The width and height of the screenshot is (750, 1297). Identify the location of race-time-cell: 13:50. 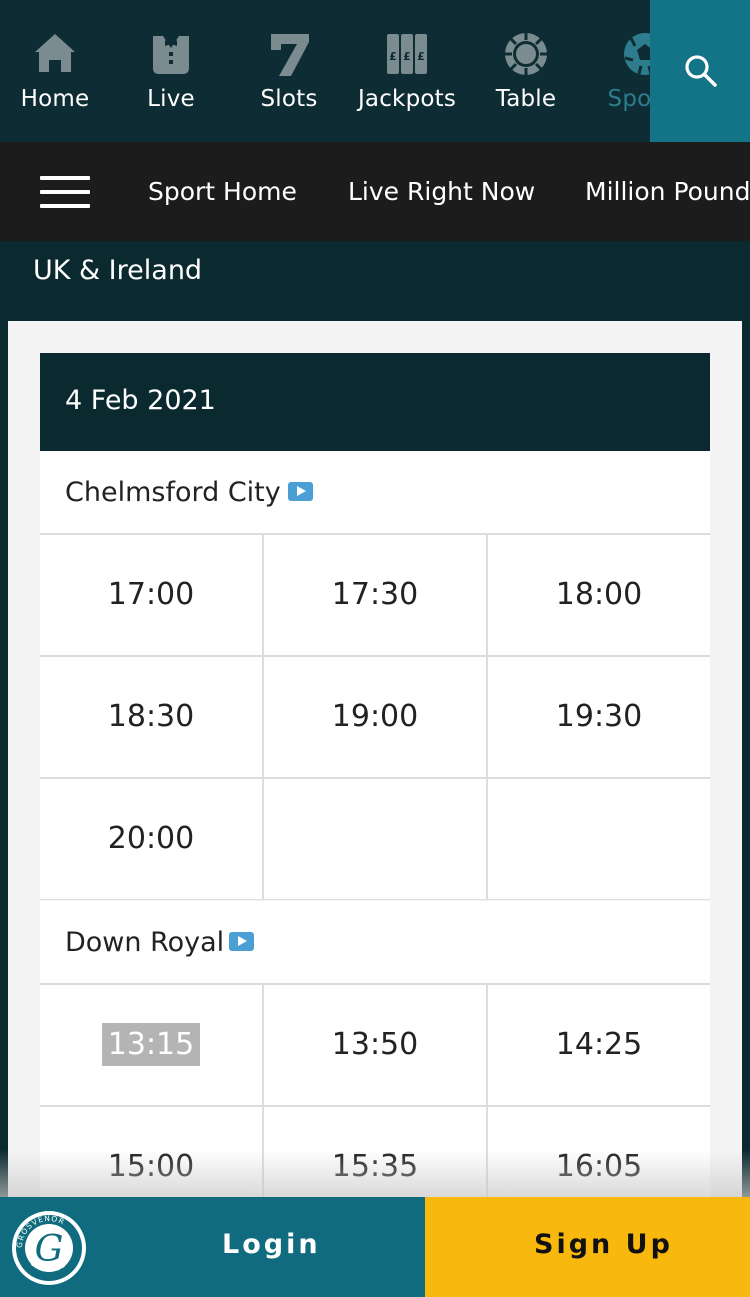
(375, 1045).